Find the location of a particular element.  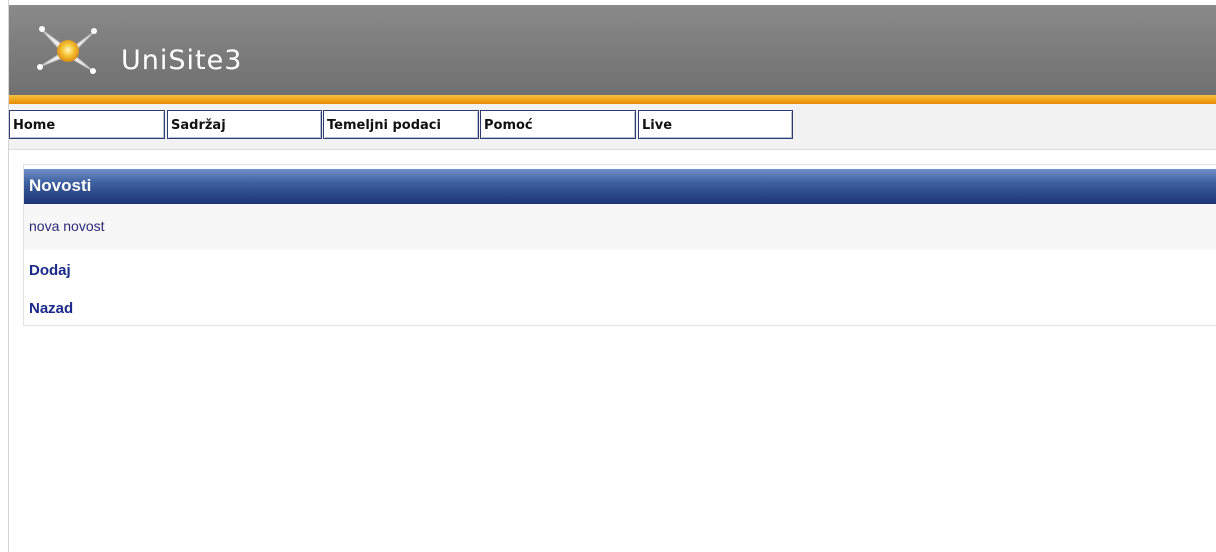

uni-star-icon is located at coordinates (67, 50).